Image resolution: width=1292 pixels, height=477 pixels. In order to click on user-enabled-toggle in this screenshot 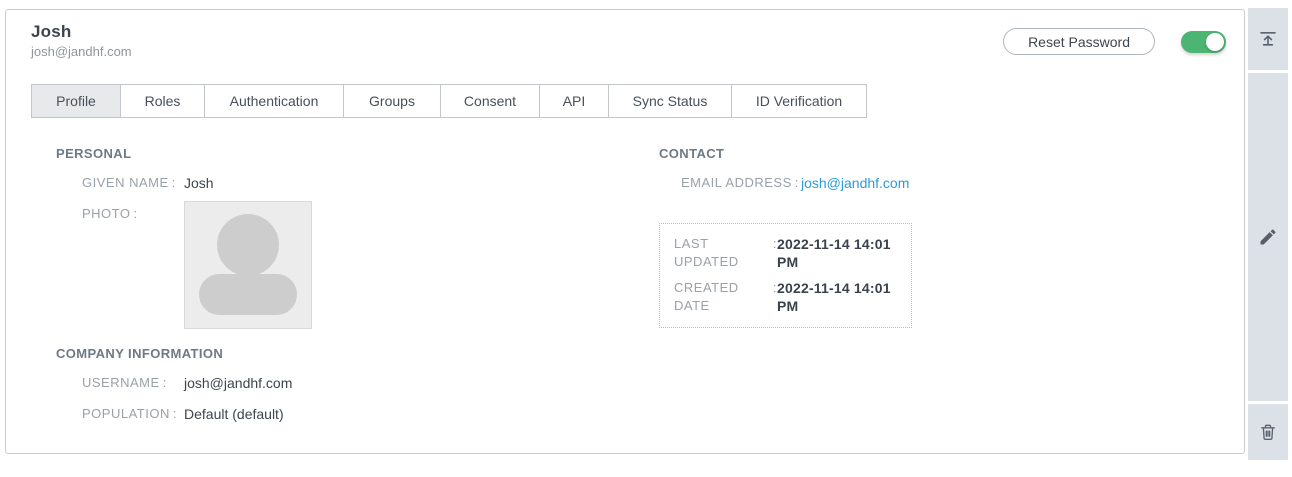, I will do `click(1203, 41)`.